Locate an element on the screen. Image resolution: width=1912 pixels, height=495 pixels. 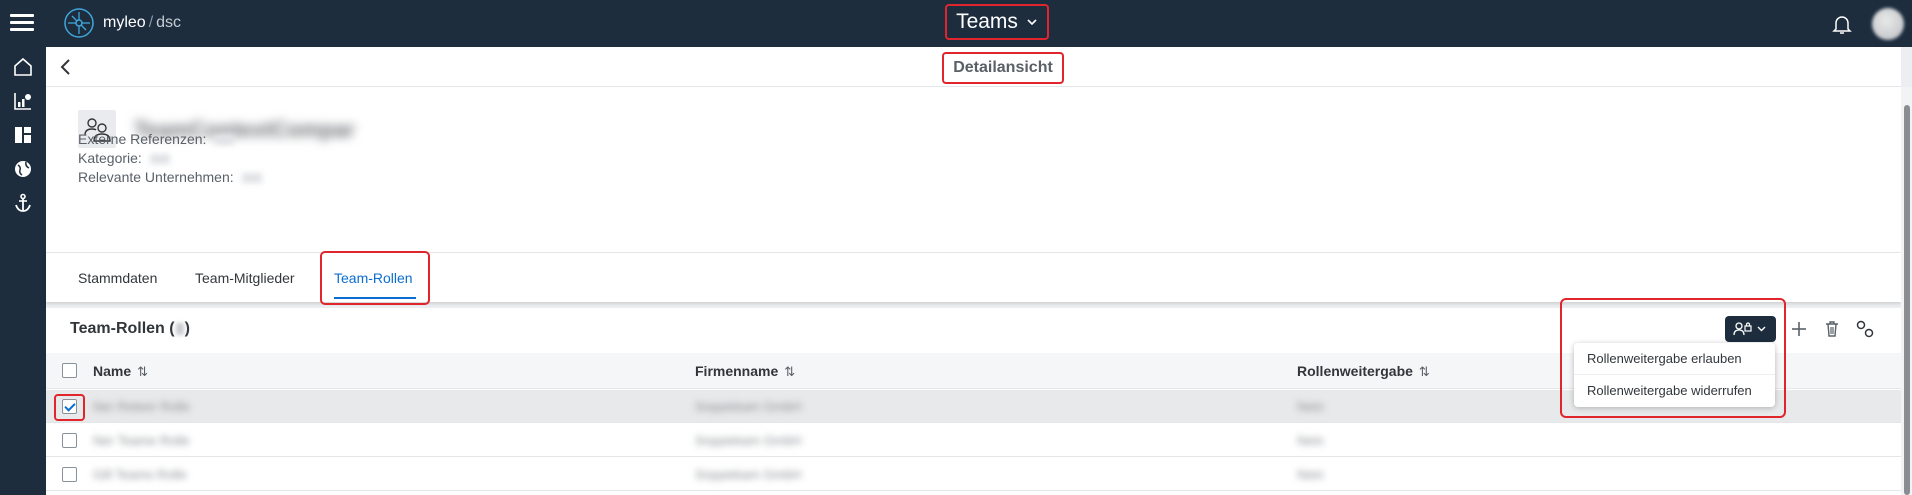
active-tab-indicator is located at coordinates (375, 298).